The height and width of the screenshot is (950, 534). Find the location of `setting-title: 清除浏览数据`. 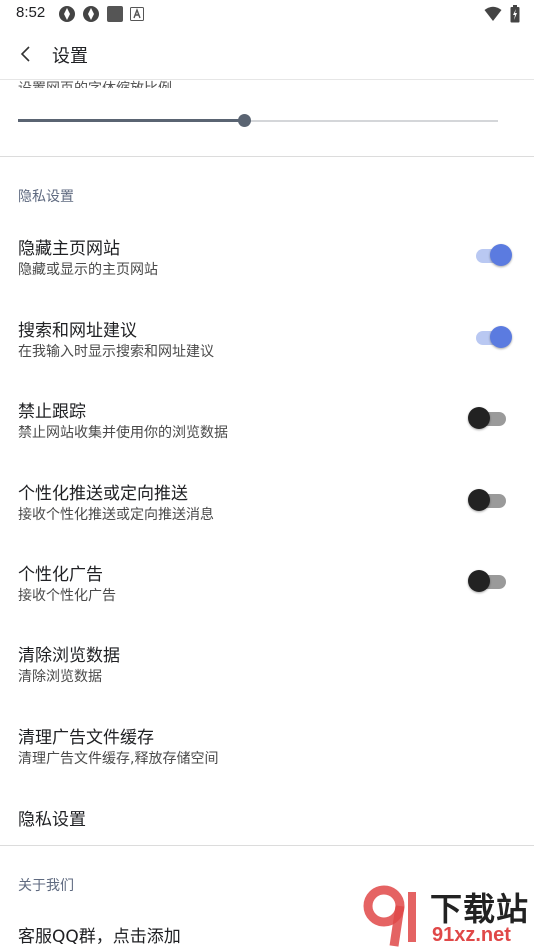

setting-title: 清除浏览数据 is located at coordinates (69, 656).